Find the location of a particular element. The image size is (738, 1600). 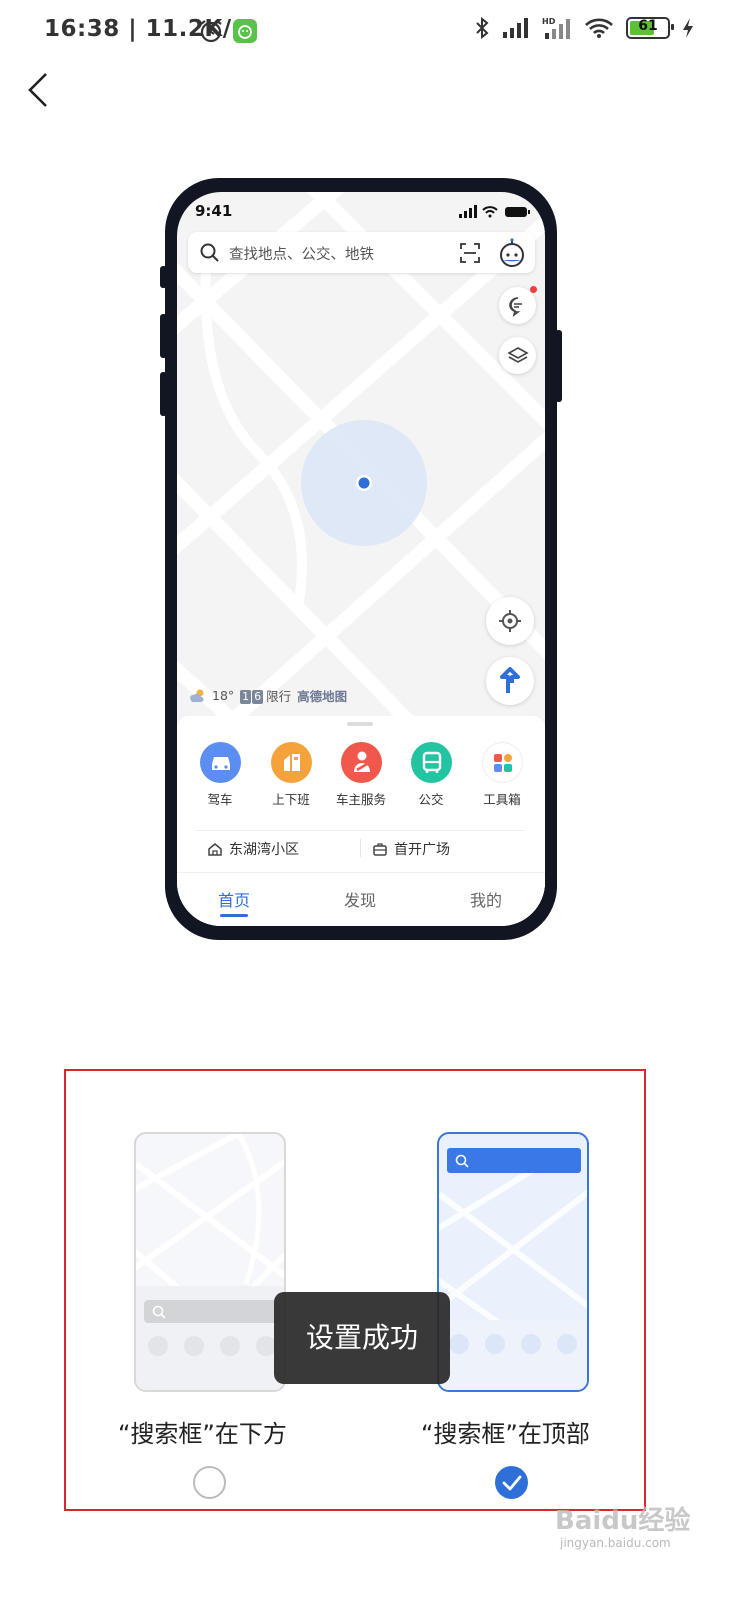

battery-level: 61 is located at coordinates (648, 26).